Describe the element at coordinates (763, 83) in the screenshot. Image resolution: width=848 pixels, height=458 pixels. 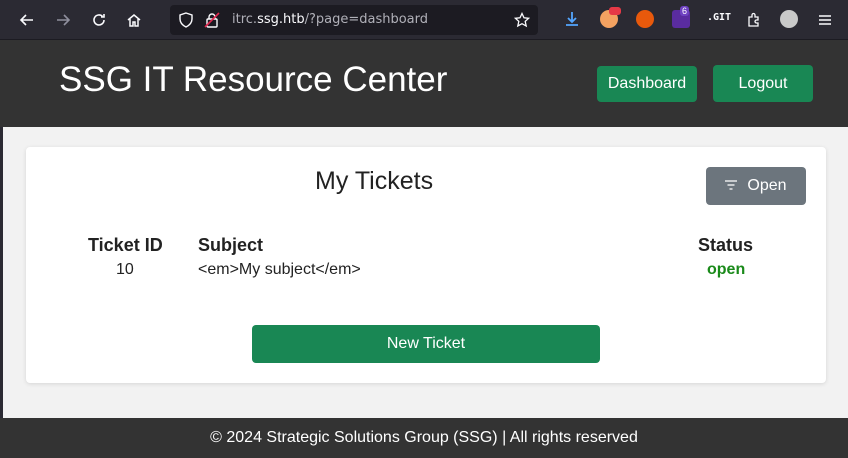
I see `logout-button: Logout` at that location.